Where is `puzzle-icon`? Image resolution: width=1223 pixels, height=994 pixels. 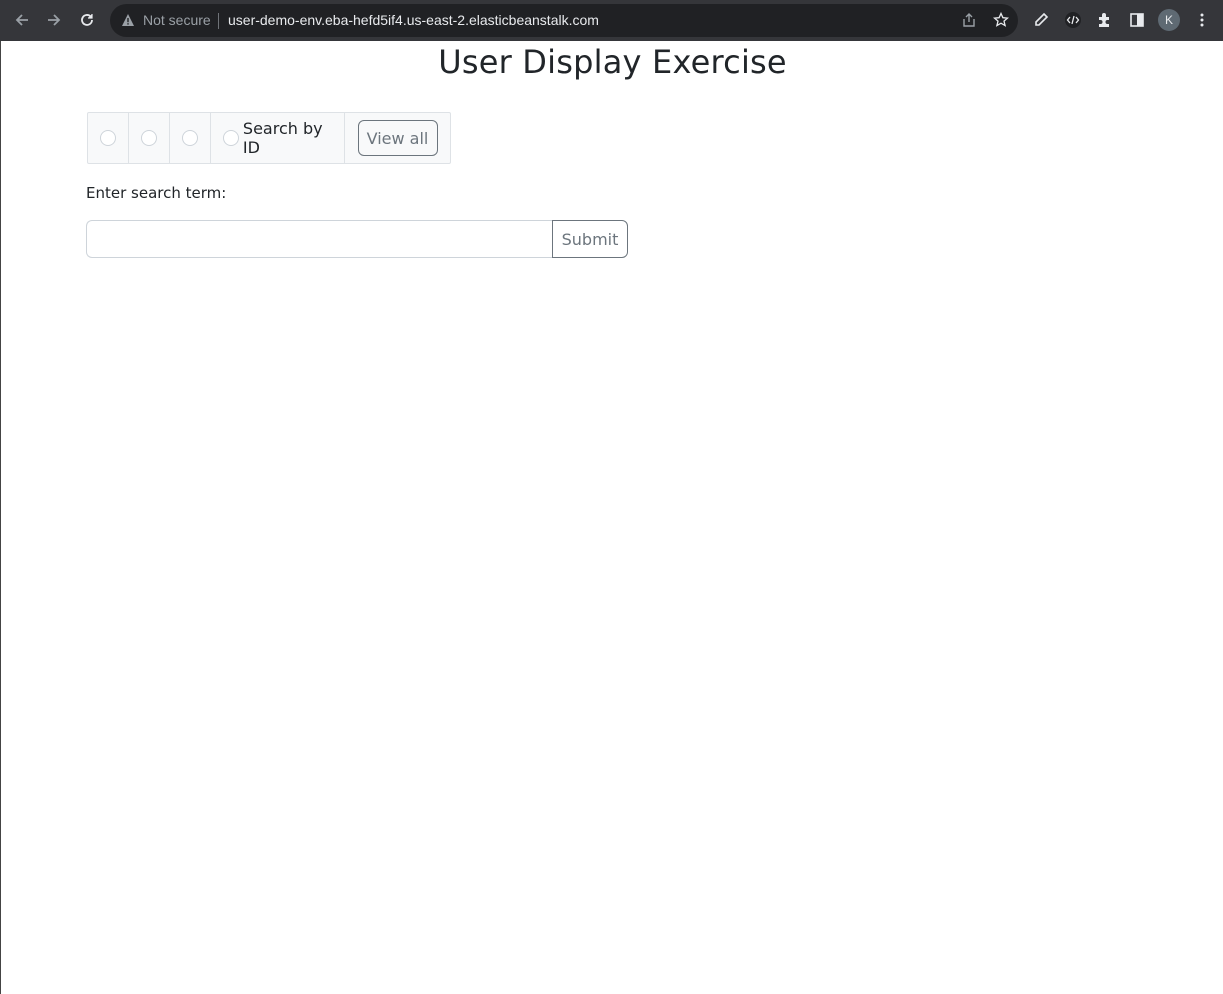 puzzle-icon is located at coordinates (1104, 20).